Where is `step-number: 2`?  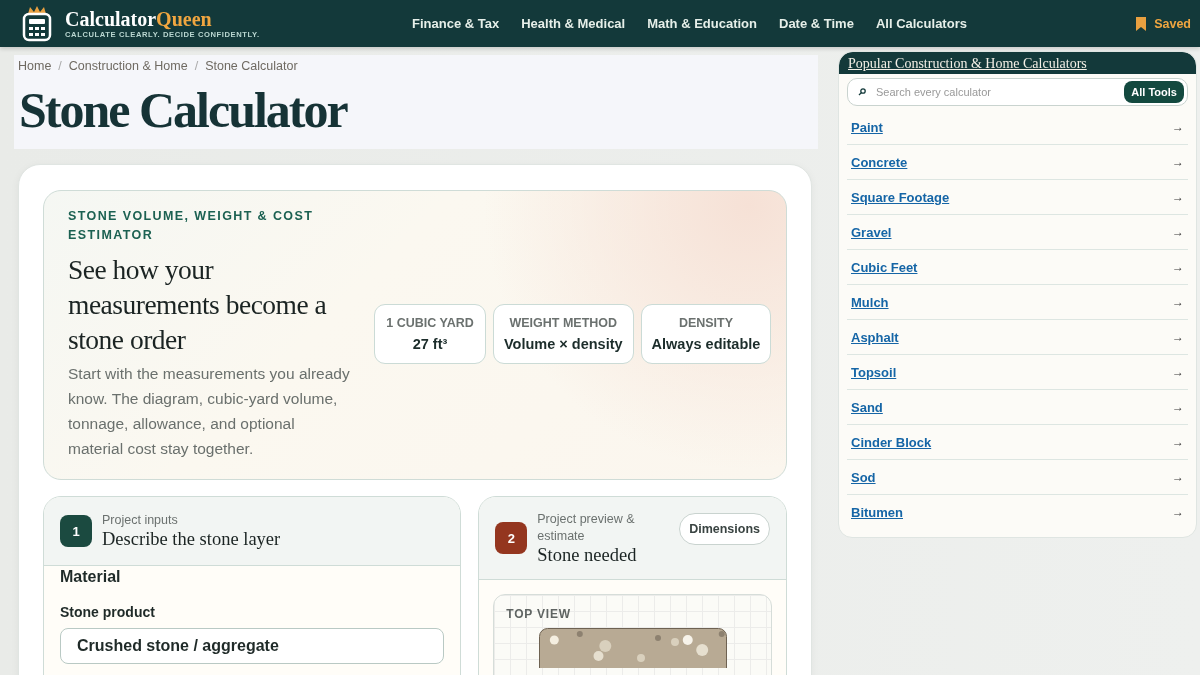
step-number: 2 is located at coordinates (511, 538).